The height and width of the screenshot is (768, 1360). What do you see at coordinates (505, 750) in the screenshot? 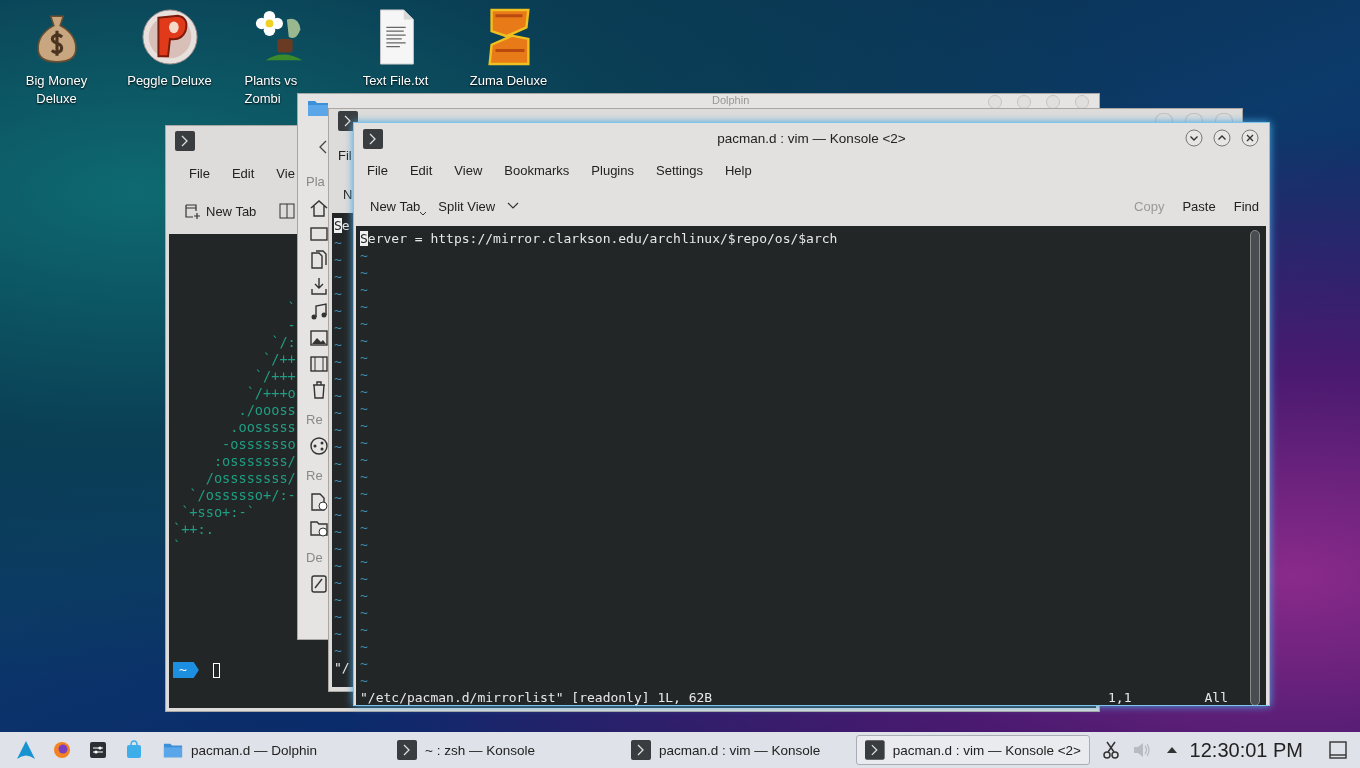
I see `taskbar-task: ~ : zsh — Konsole` at bounding box center [505, 750].